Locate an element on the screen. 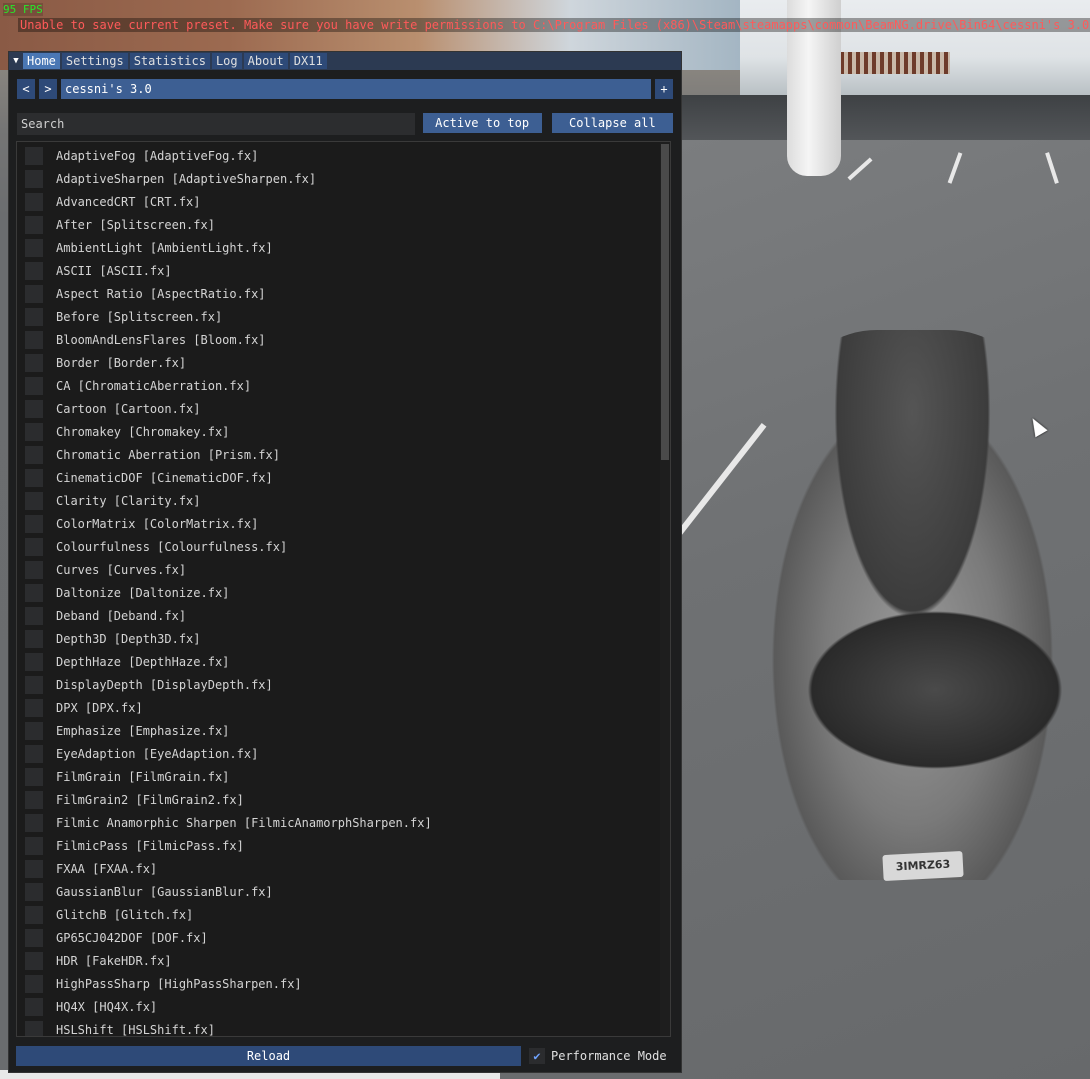 The image size is (1090, 1079). effect-list-item: FilmGrain2 [FilmGrain2.fx] is located at coordinates (337, 799).